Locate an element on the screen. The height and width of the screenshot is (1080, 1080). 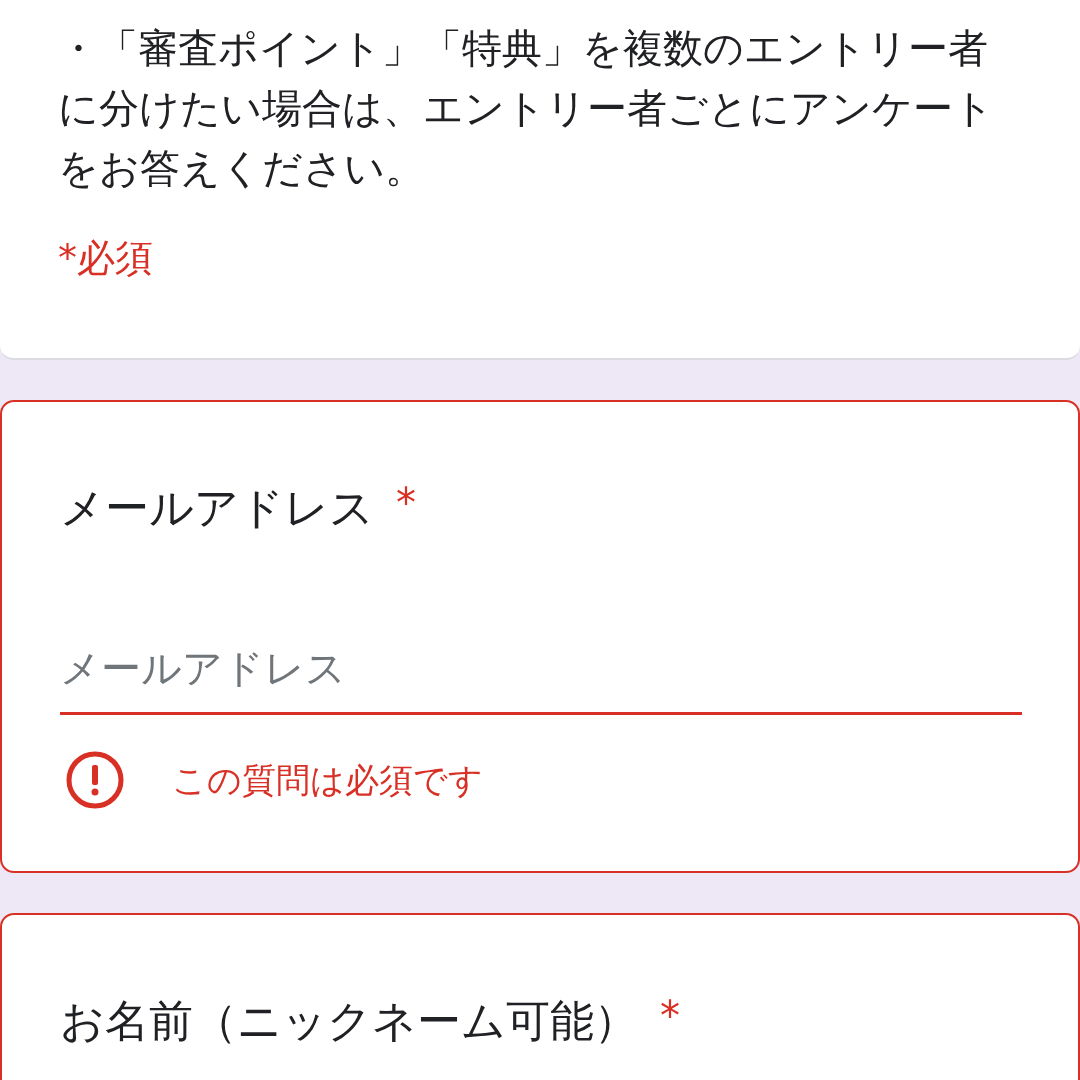
intro-text: ・「審査ポイント」「特典」を複数のエントリー者に分けたい場合は、エントリー者ごとにアンケートをお答えください。 is located at coordinates (526, 108).